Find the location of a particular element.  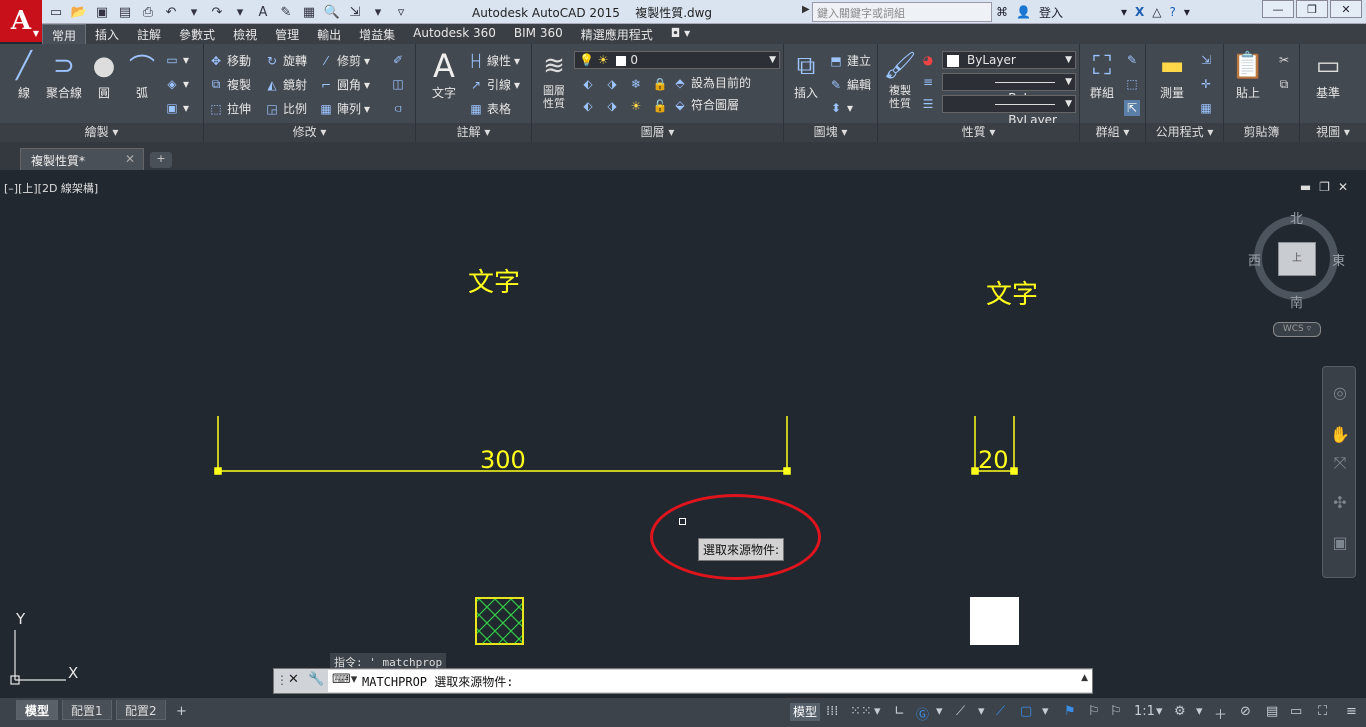

tab-annotate: 註解 is located at coordinates (149, 34).